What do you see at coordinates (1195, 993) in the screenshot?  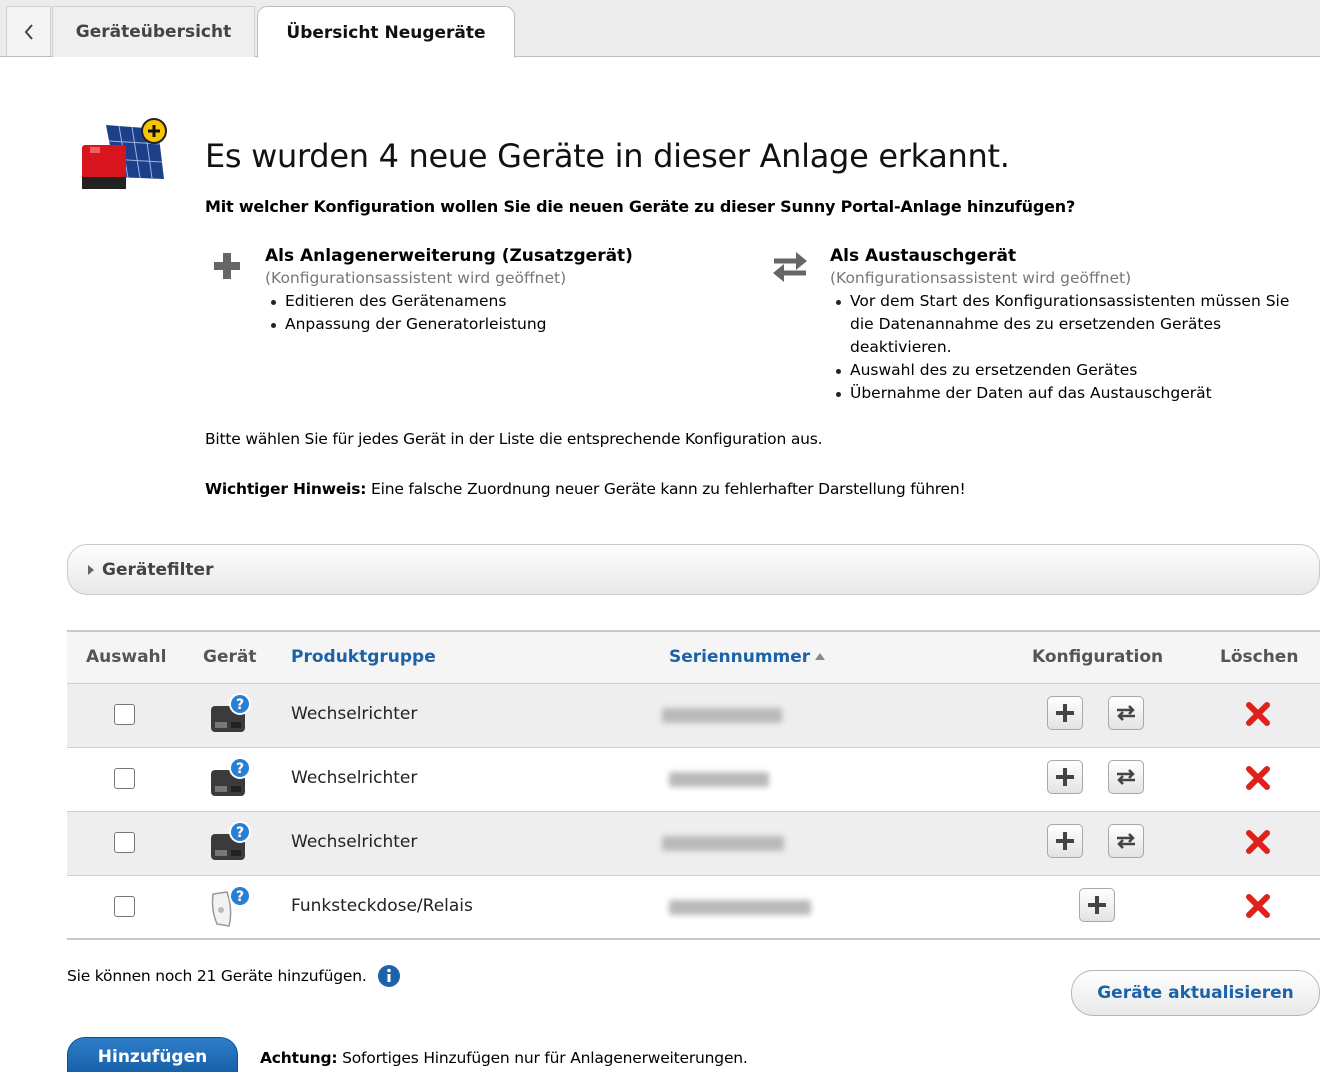 I see `refresh-devices-button: Geräte aktualisieren` at bounding box center [1195, 993].